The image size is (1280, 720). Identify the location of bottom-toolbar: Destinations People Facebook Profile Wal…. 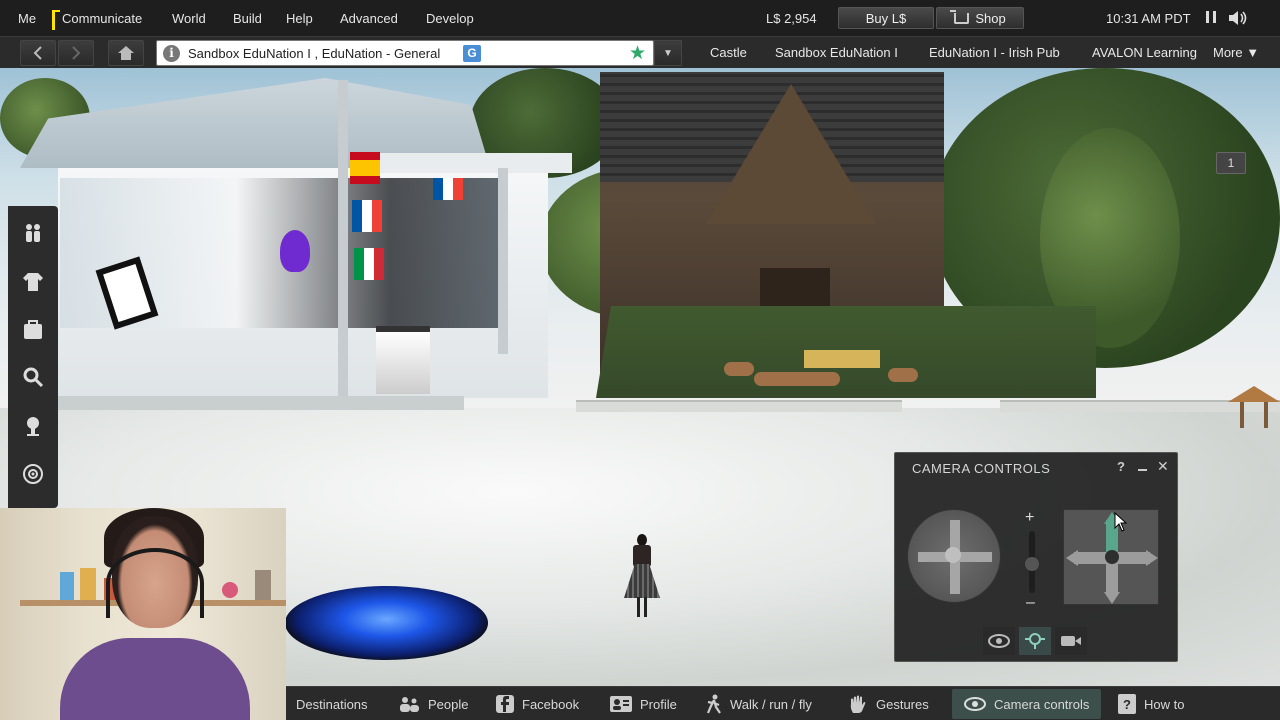
(783, 703).